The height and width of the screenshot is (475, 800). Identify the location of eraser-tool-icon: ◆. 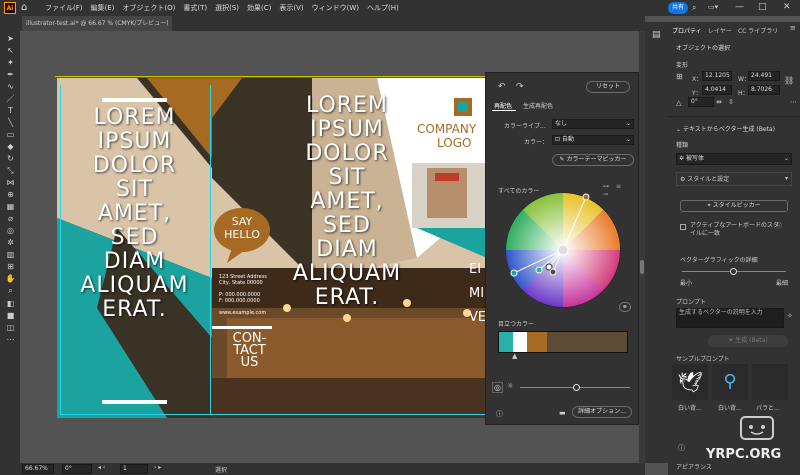
(10, 146).